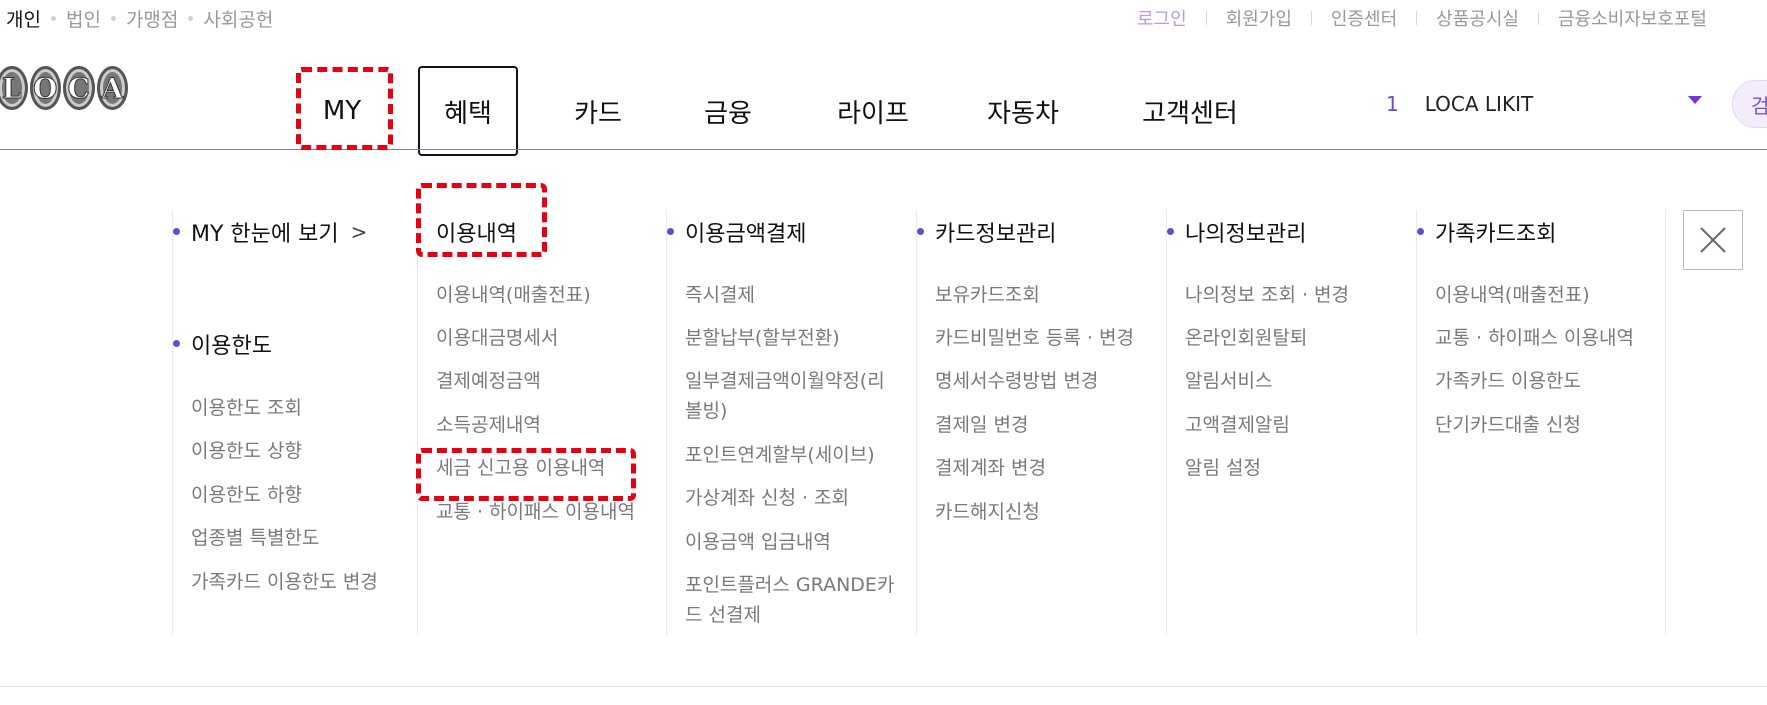  I want to click on menu-item: 나의정보 조회 · 변경, so click(1267, 295).